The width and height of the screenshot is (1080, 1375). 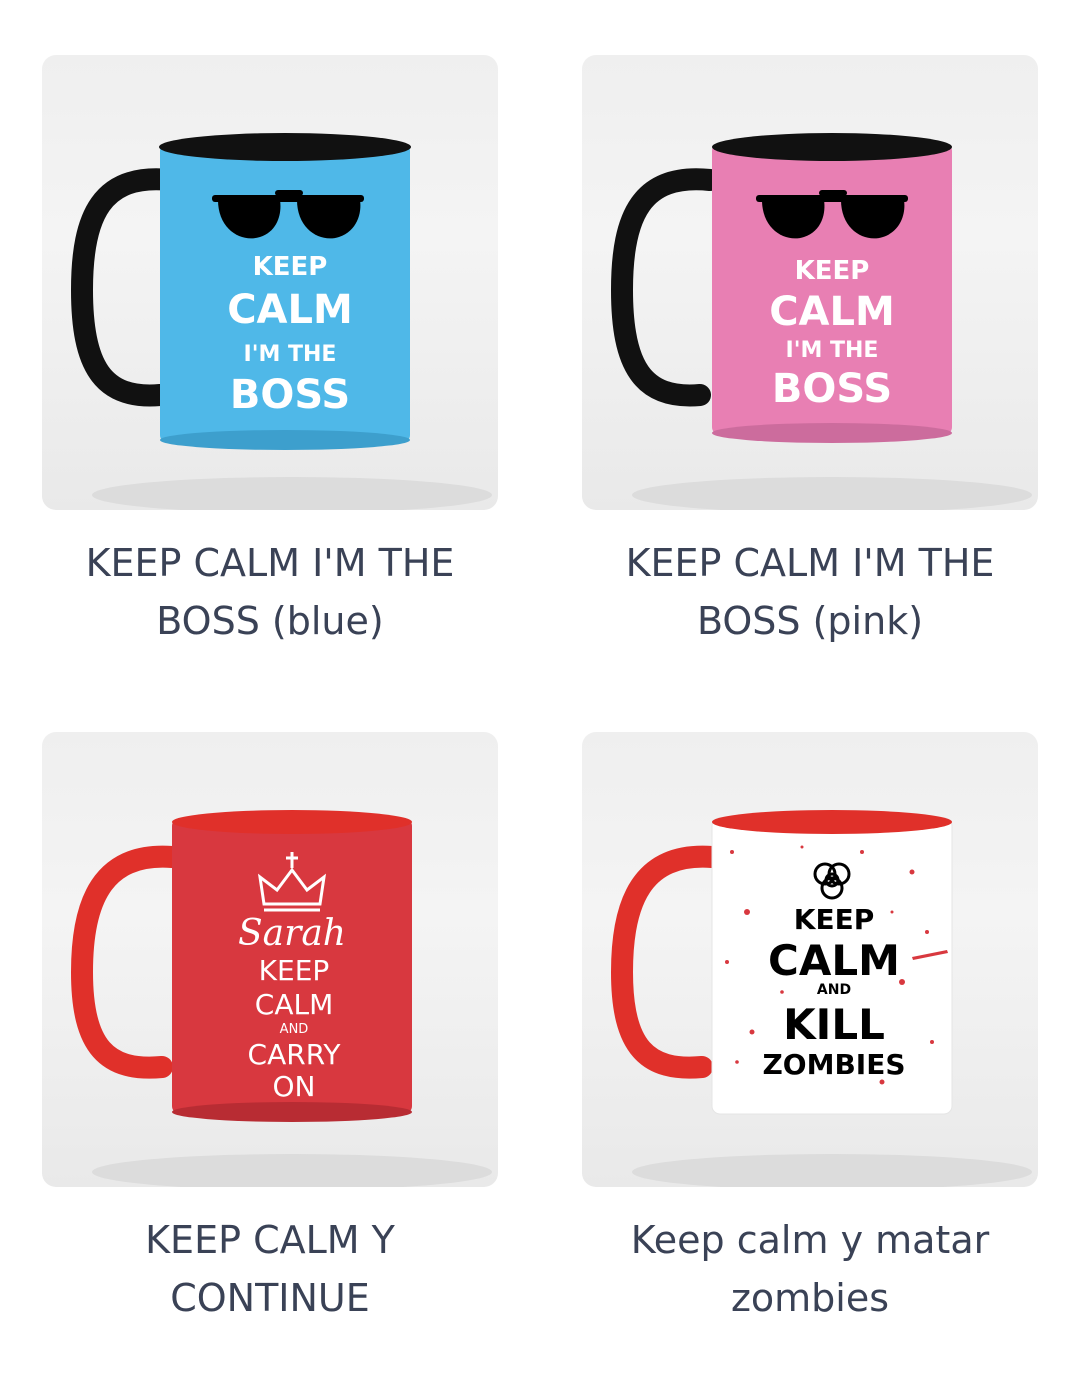 What do you see at coordinates (810, 1269) in the screenshot?
I see `product-title: Keep calm y matar zombies` at bounding box center [810, 1269].